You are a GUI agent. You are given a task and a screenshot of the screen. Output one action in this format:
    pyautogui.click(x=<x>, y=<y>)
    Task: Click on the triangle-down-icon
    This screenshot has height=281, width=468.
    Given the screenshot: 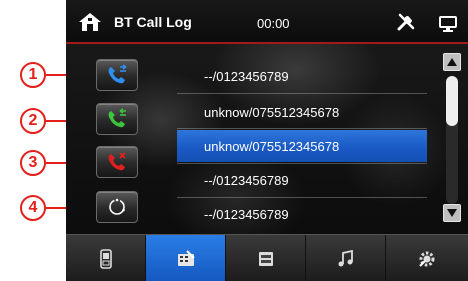 What is the action you would take?
    pyautogui.click(x=452, y=213)
    